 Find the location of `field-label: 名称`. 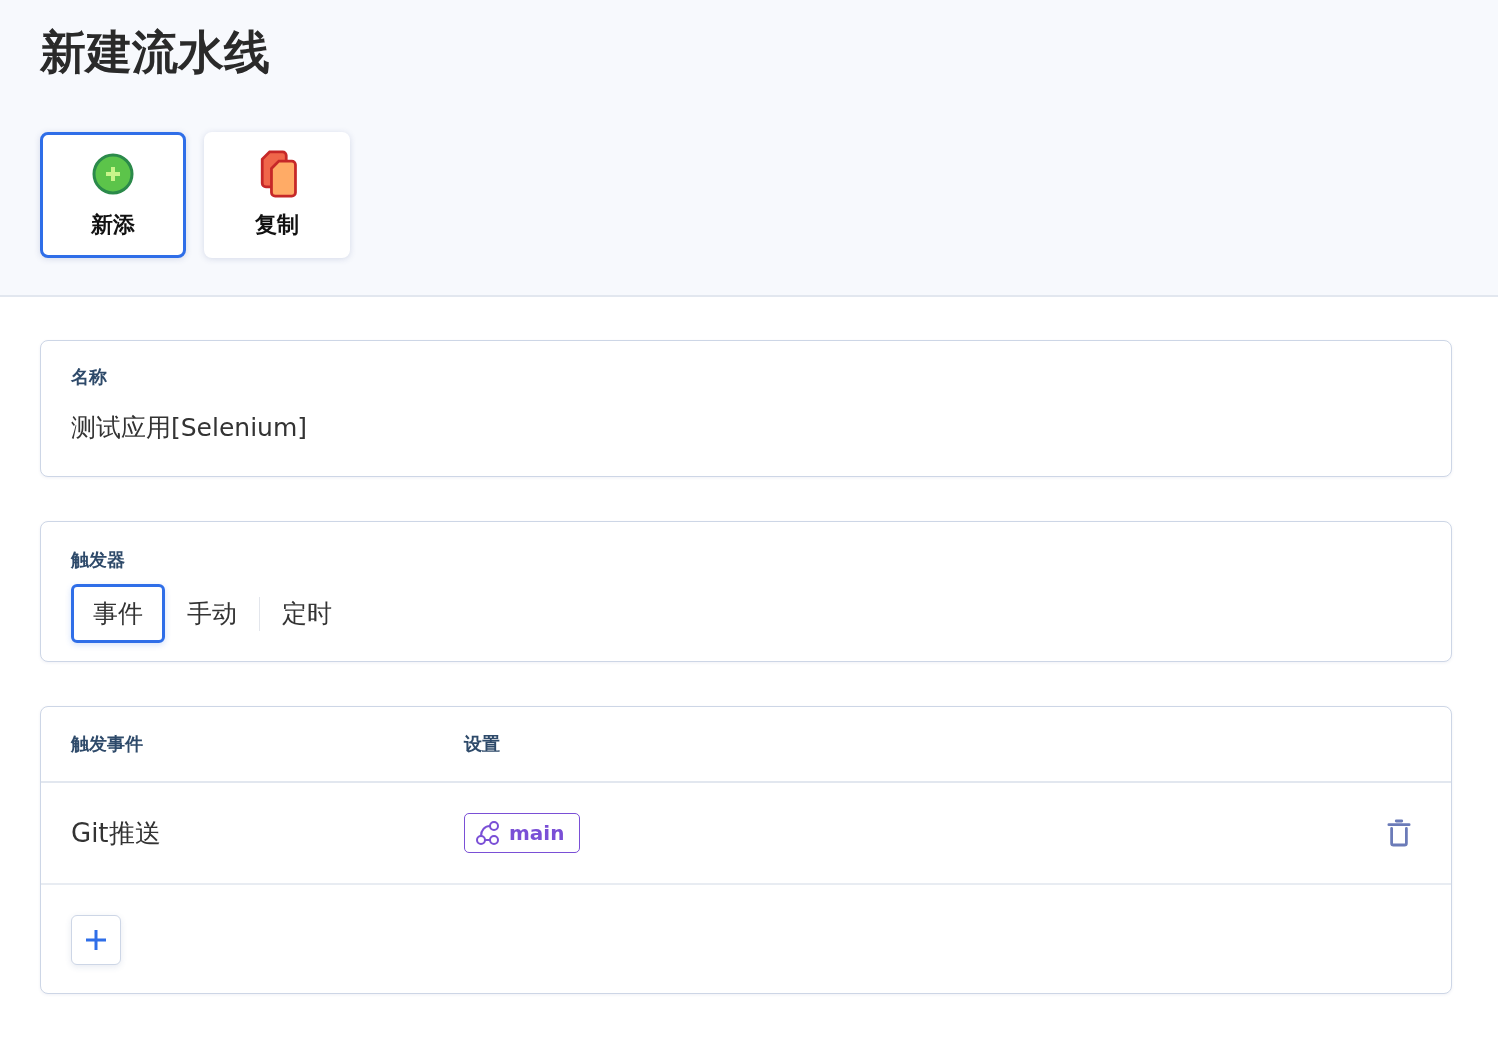

field-label: 名称 is located at coordinates (89, 377).